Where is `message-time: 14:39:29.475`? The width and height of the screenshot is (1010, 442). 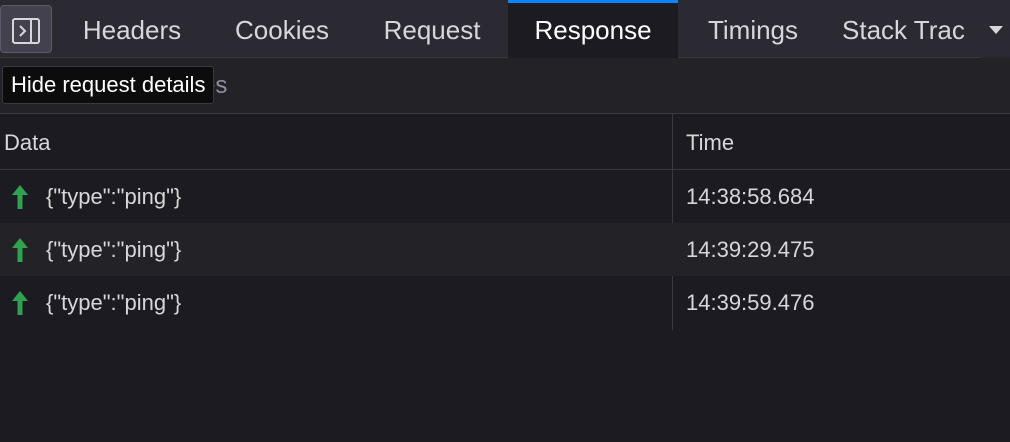
message-time: 14:39:29.475 is located at coordinates (750, 249).